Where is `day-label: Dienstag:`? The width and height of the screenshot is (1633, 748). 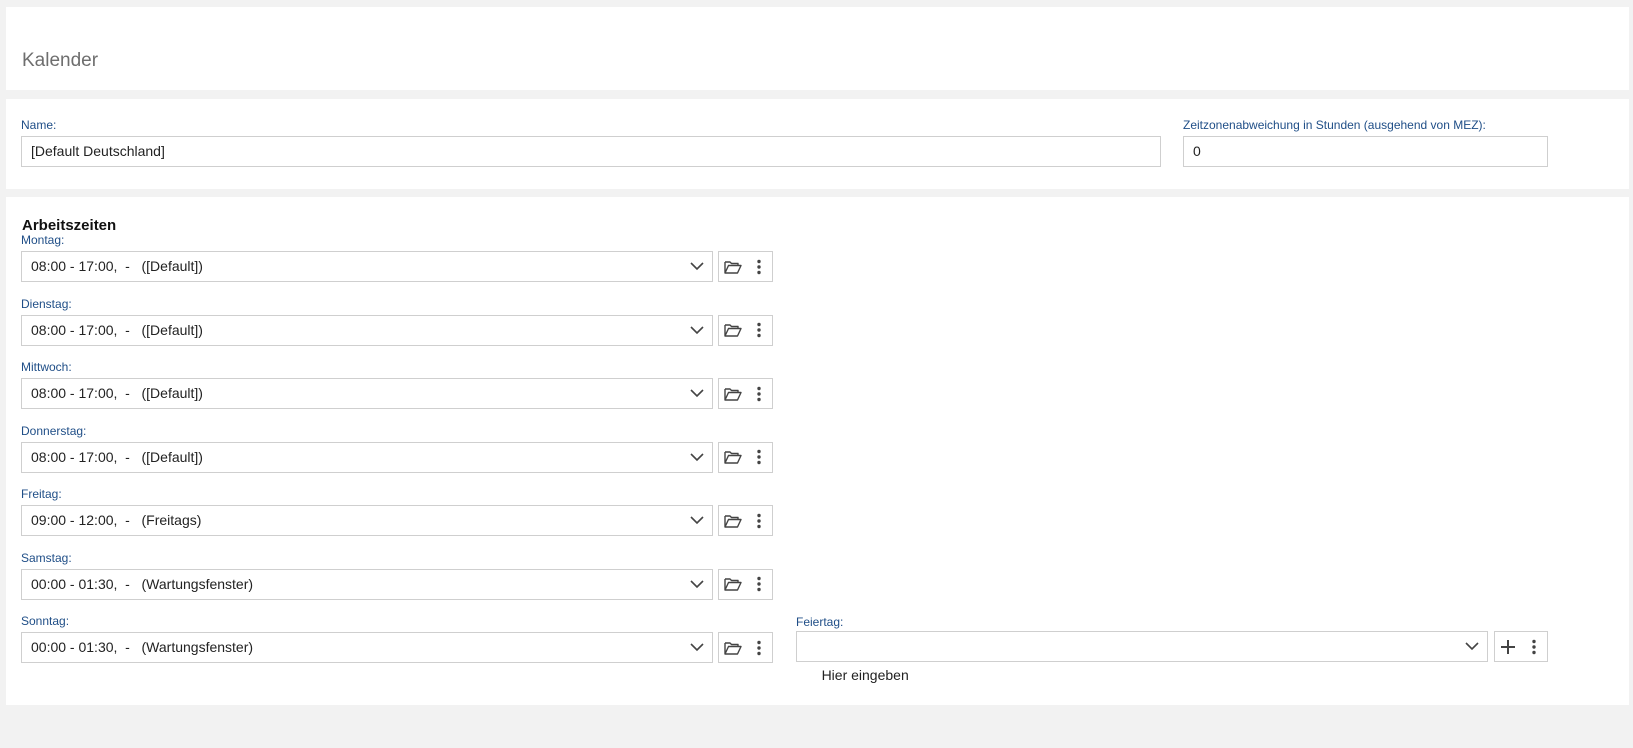
day-label: Dienstag: is located at coordinates (46, 303).